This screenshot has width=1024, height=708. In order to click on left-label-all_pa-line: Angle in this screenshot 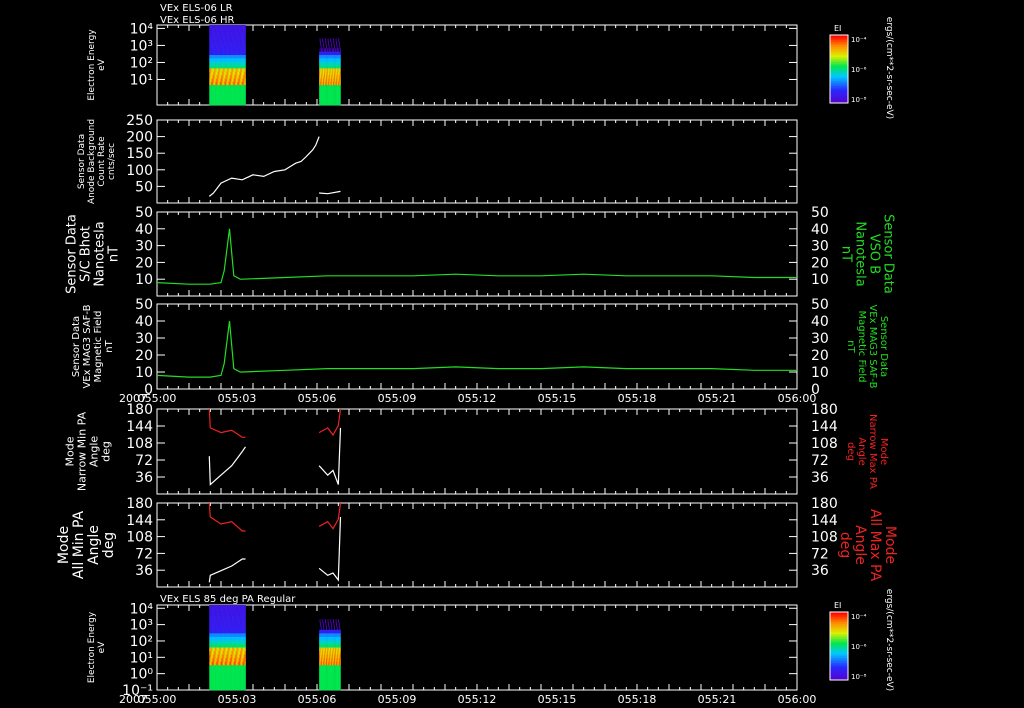, I will do `click(94, 545)`.